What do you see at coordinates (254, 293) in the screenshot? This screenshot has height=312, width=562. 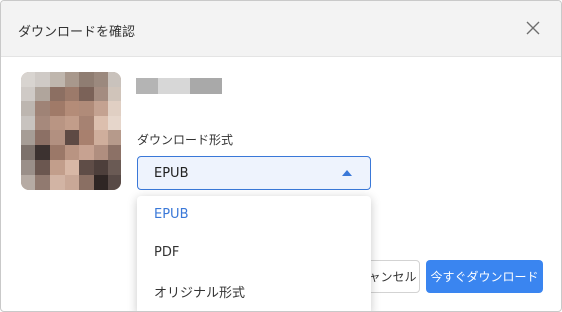 I see `format-option-original: オリジナル形式` at bounding box center [254, 293].